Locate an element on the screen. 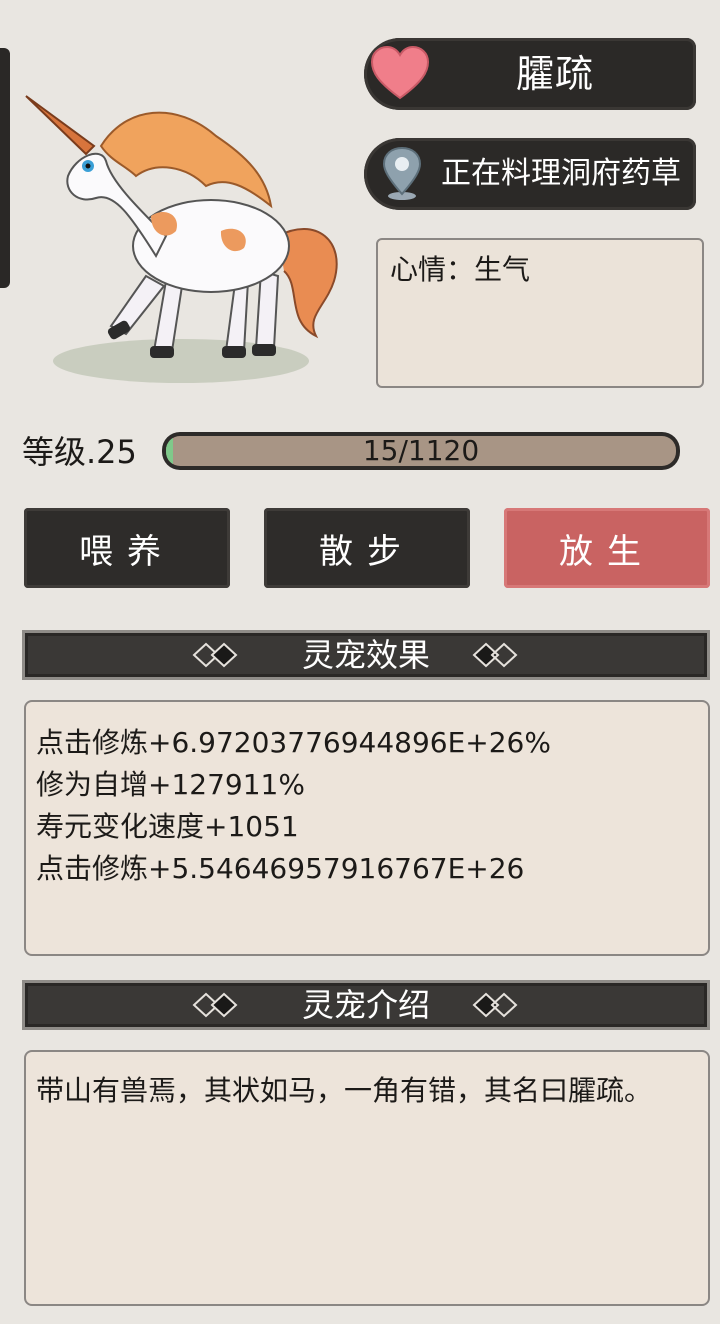 This screenshot has width=720, height=1324. release-button: 放生 is located at coordinates (607, 548).